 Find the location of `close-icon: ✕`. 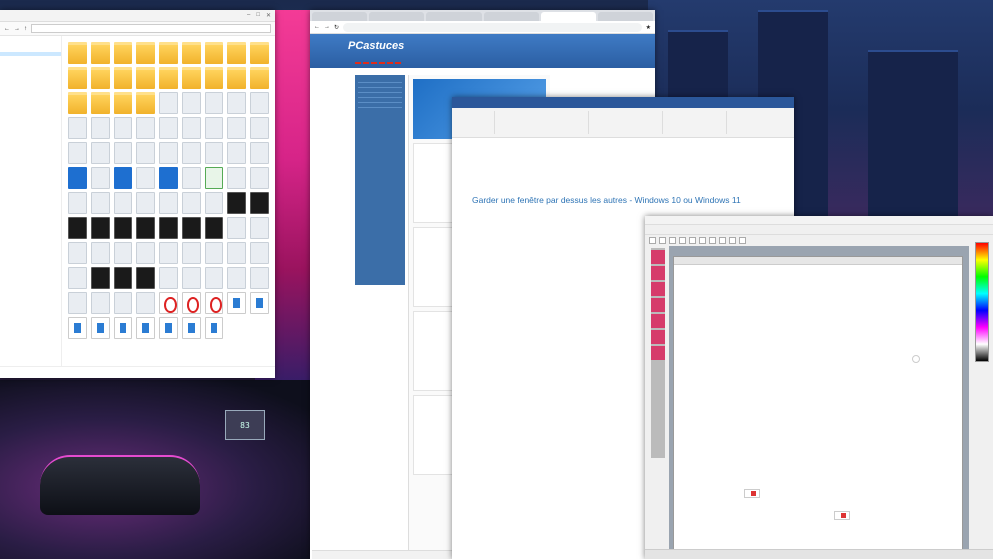

close-icon: ✕ is located at coordinates (268, 15).